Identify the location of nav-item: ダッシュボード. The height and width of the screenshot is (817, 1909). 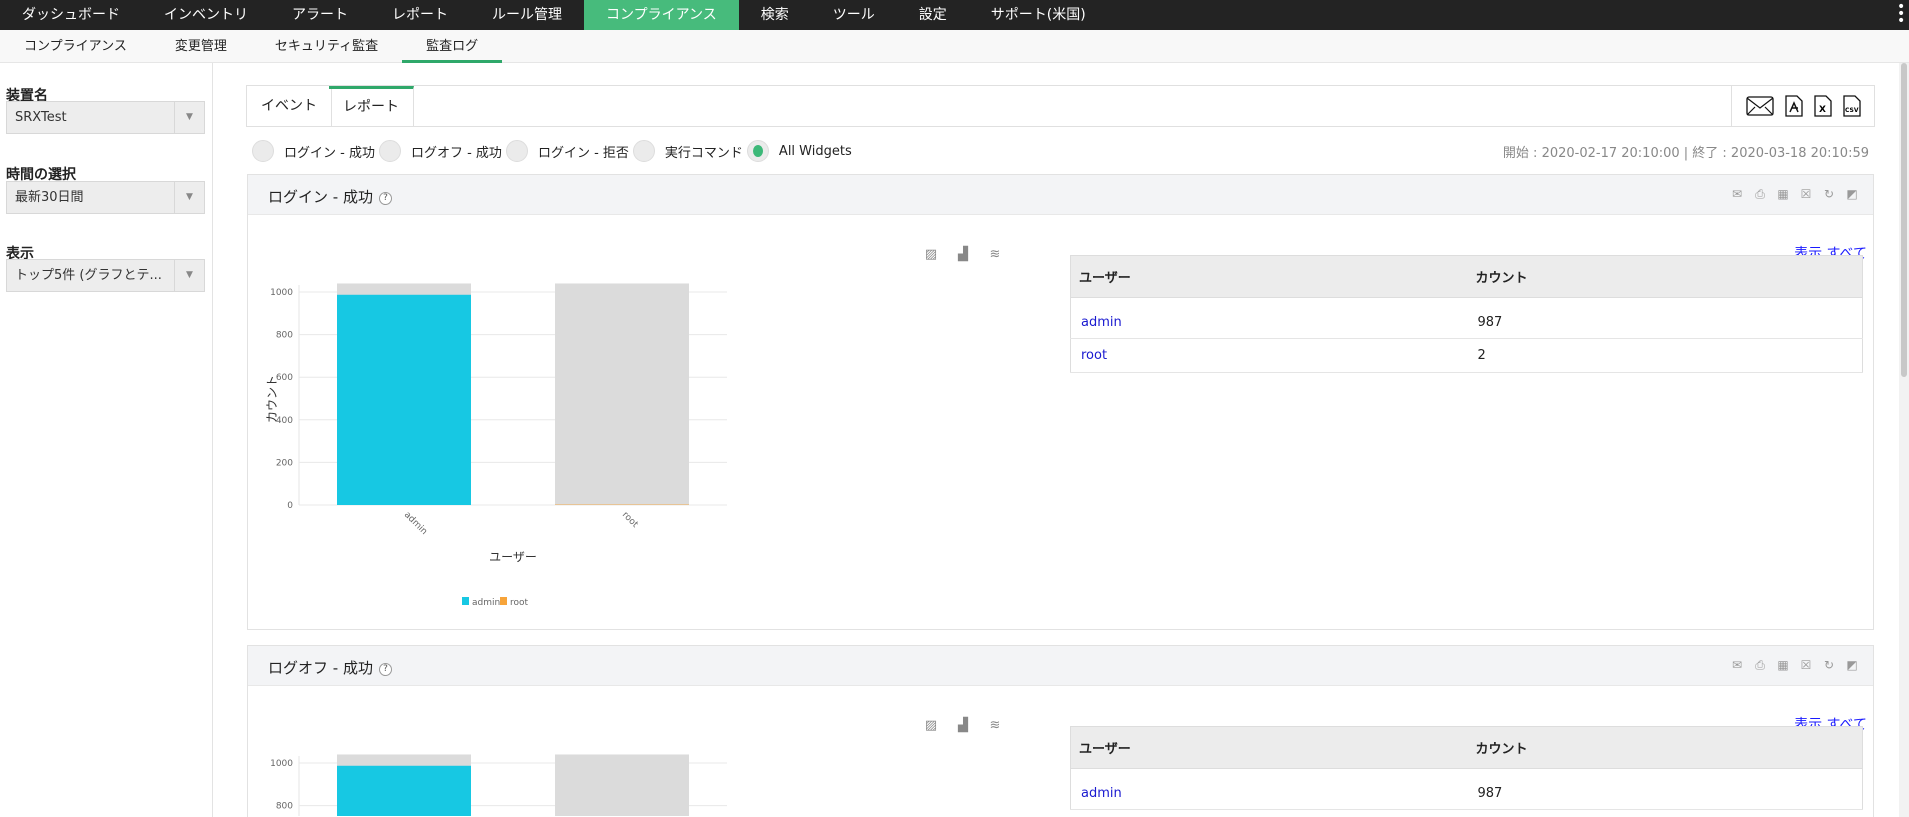
(71, 15).